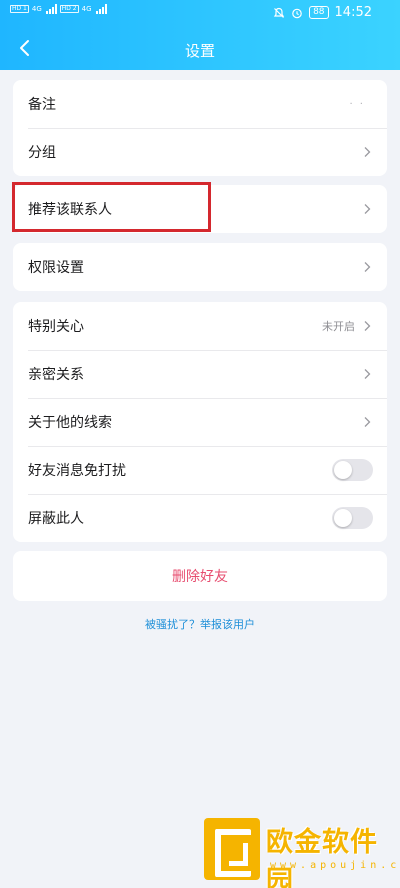 This screenshot has height=888, width=400. I want to click on block-toggle, so click(352, 518).